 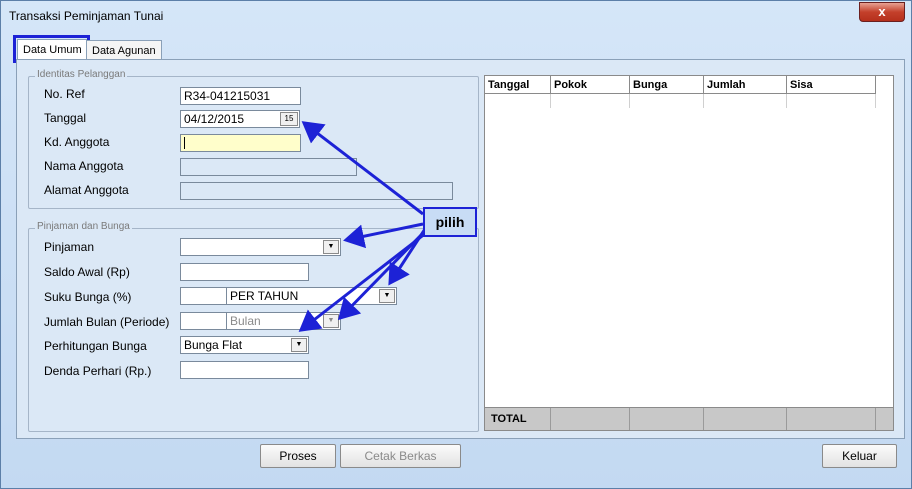 I want to click on arrow-to-tanggal, so click(x=362, y=168).